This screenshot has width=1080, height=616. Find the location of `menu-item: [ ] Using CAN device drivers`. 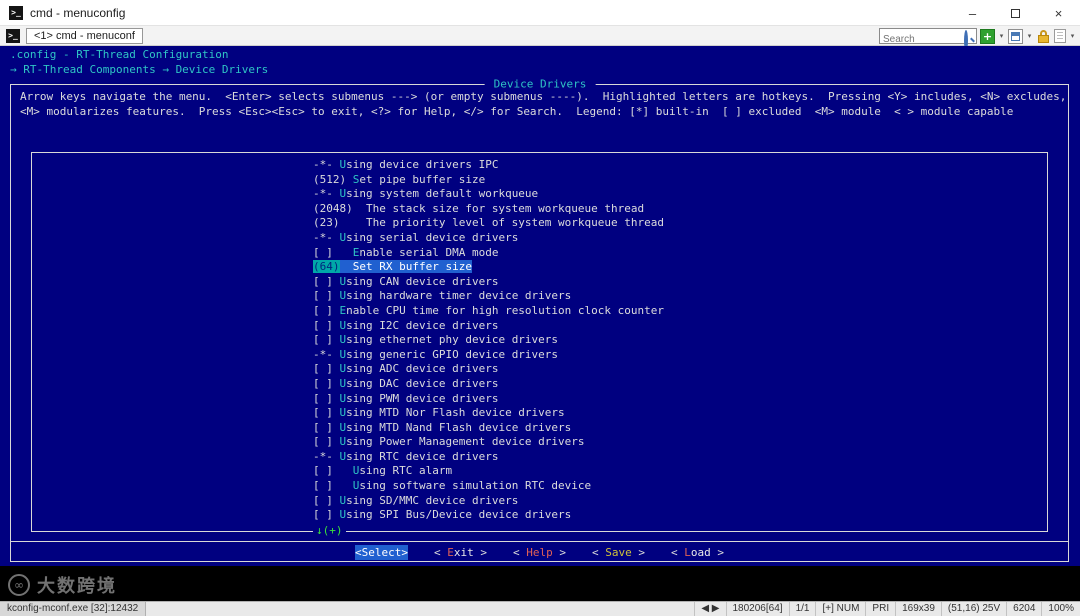

menu-item: [ ] Using CAN device drivers is located at coordinates (488, 282).